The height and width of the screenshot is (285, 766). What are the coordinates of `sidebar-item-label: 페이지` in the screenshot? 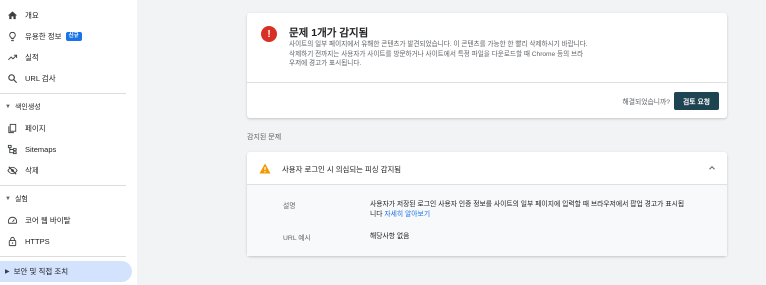 It's located at (35, 128).